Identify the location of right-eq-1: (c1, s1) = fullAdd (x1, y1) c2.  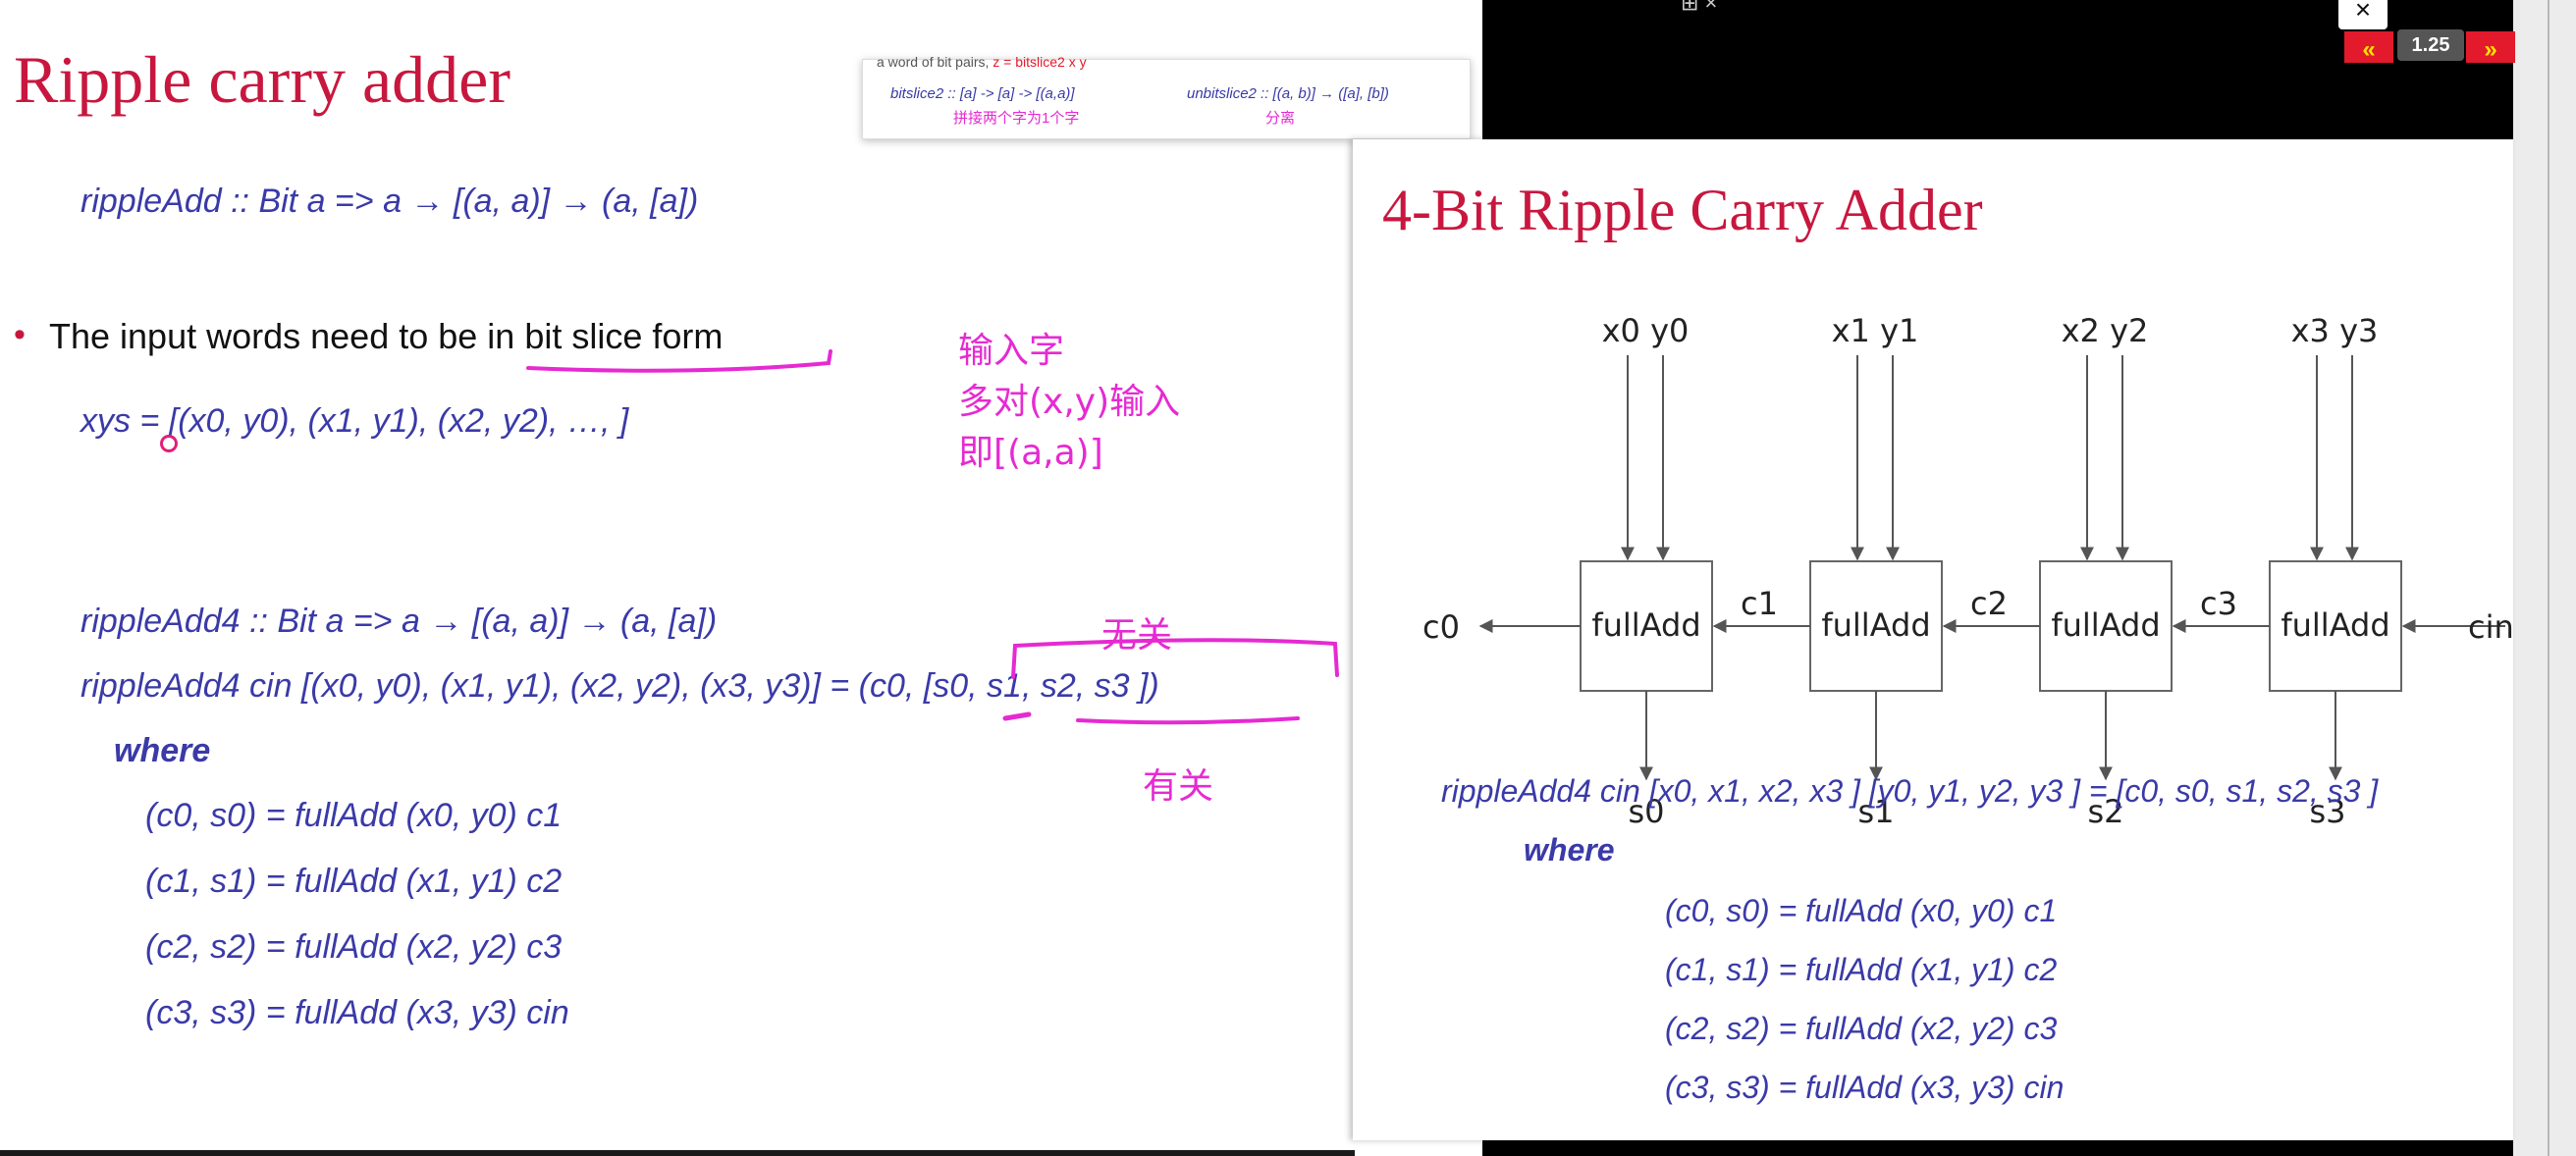
(1861, 969).